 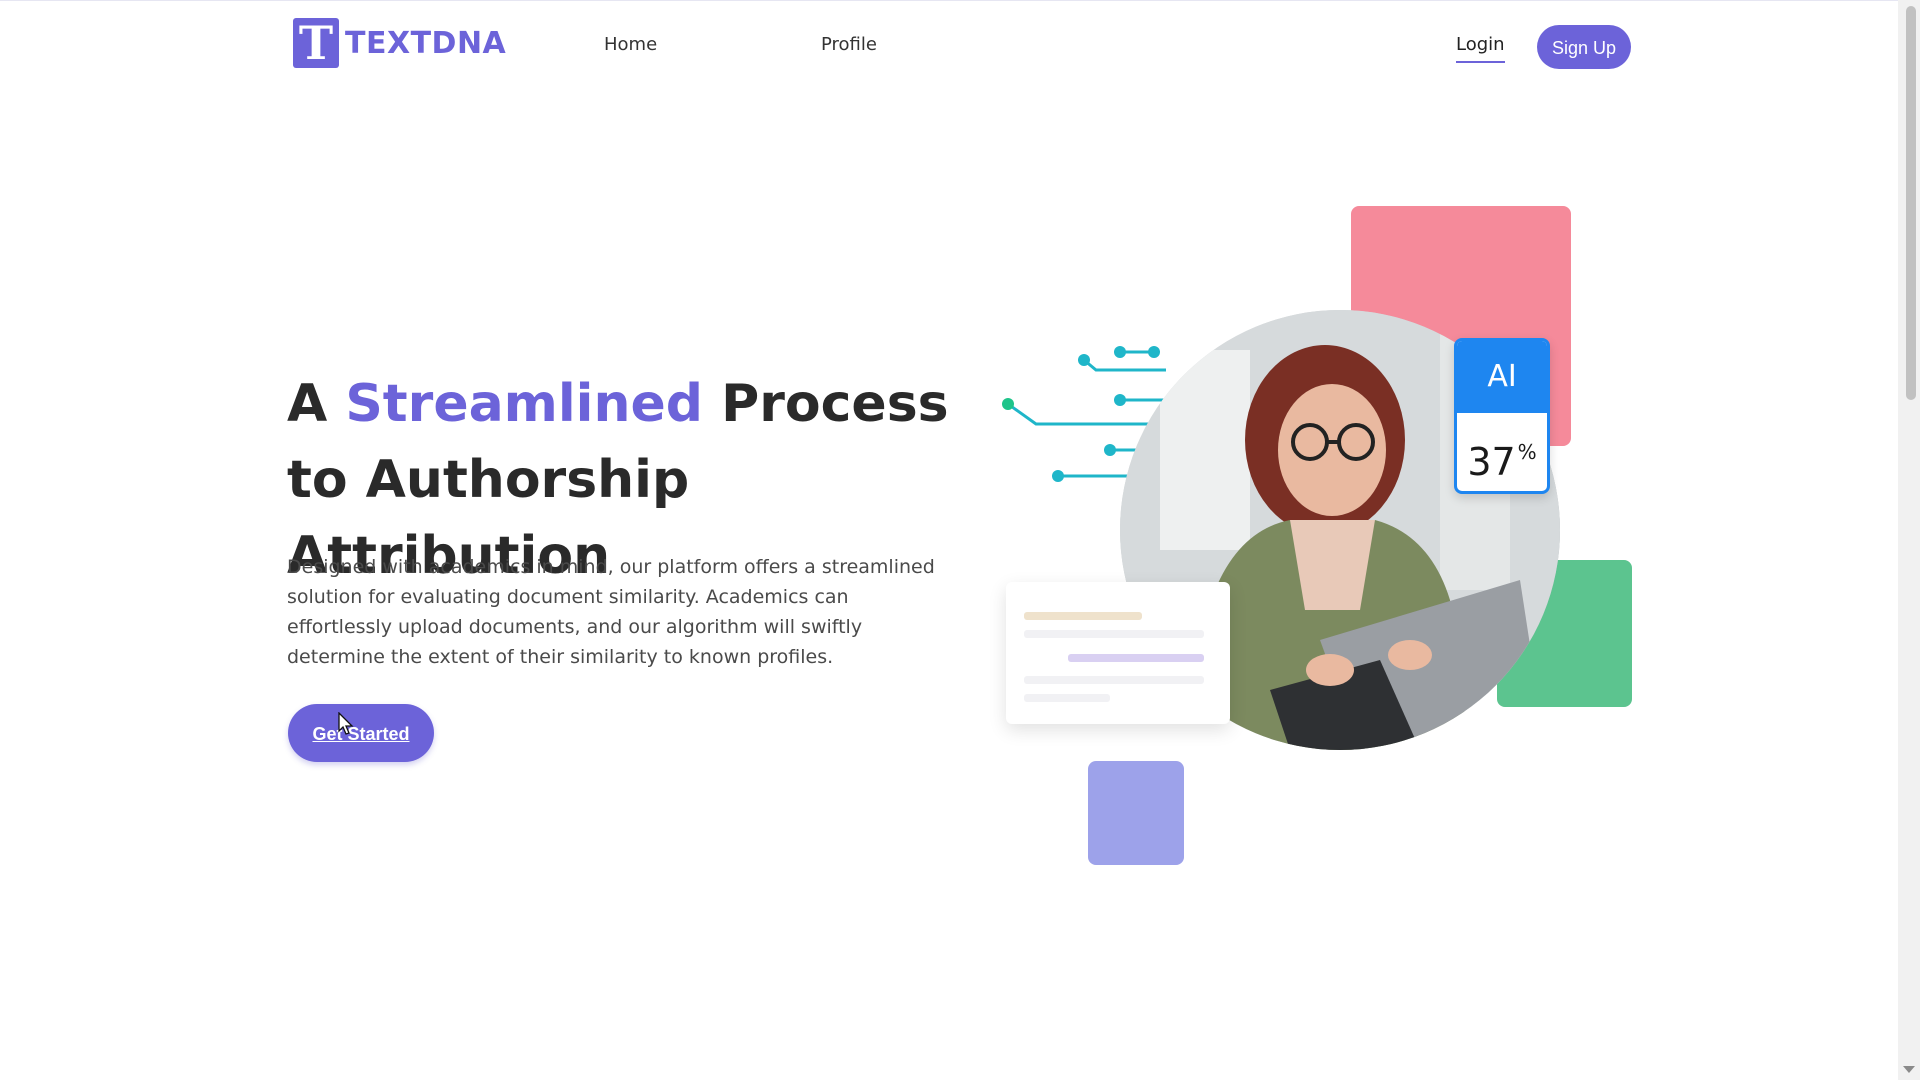 I want to click on hero-title-accent: Streamlined, so click(x=524, y=404).